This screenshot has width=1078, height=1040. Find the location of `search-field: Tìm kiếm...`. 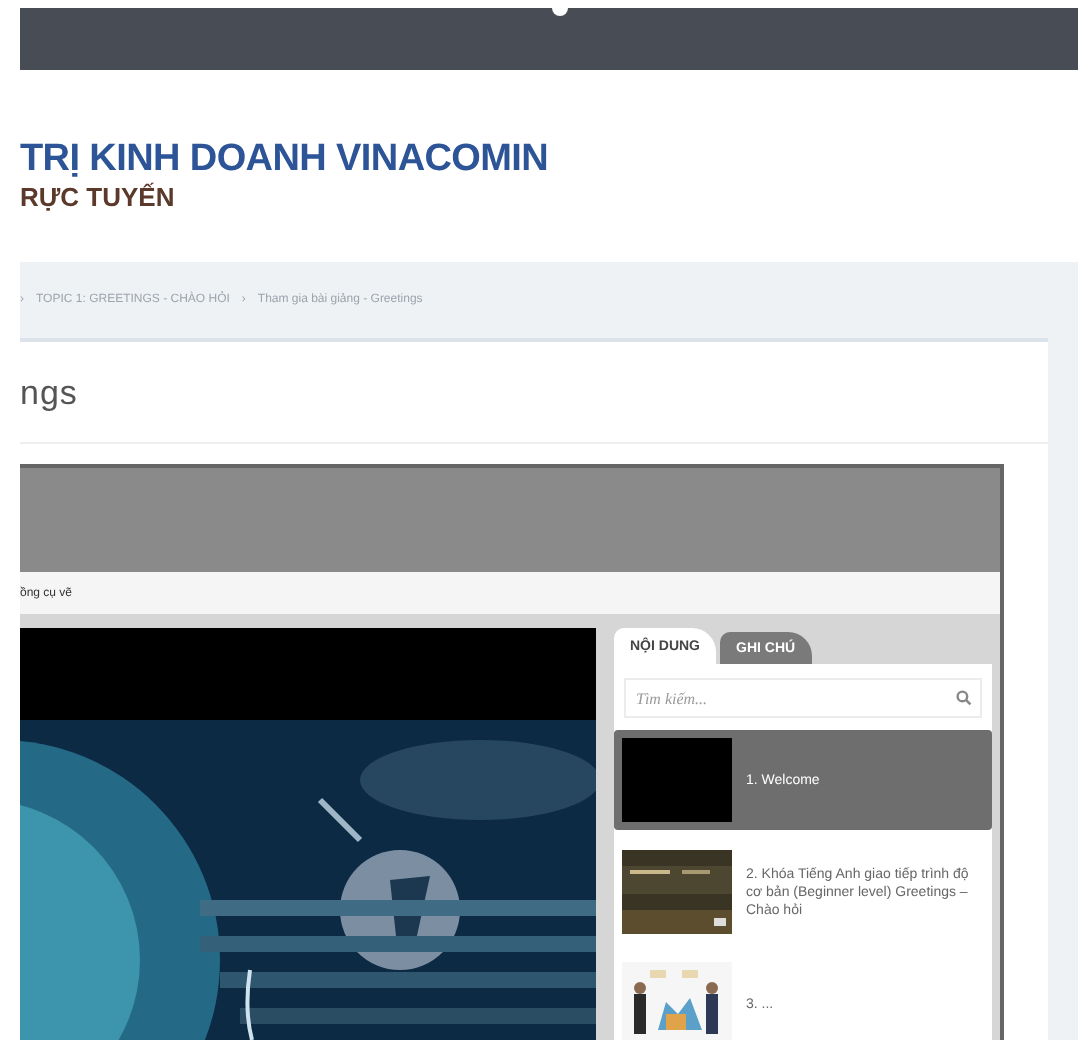

search-field: Tìm kiếm... is located at coordinates (803, 698).